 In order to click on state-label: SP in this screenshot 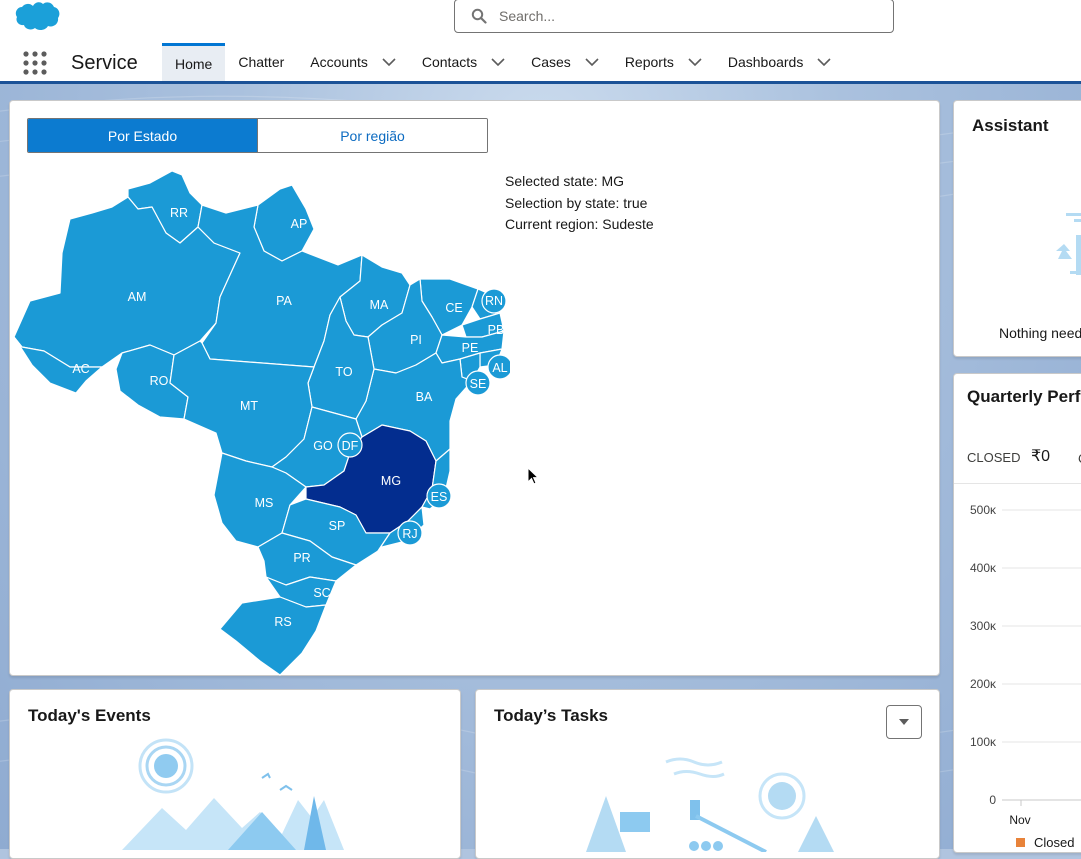, I will do `click(337, 526)`.